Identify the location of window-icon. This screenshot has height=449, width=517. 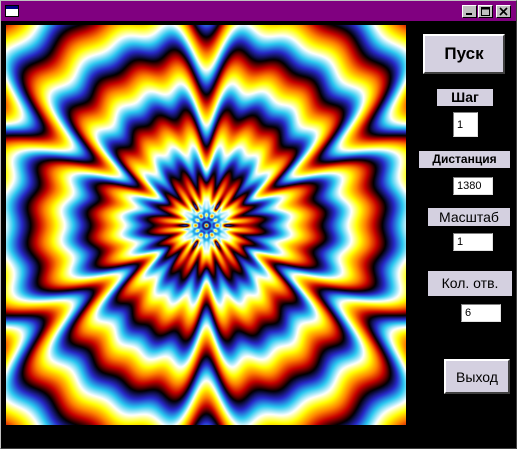
(12, 11).